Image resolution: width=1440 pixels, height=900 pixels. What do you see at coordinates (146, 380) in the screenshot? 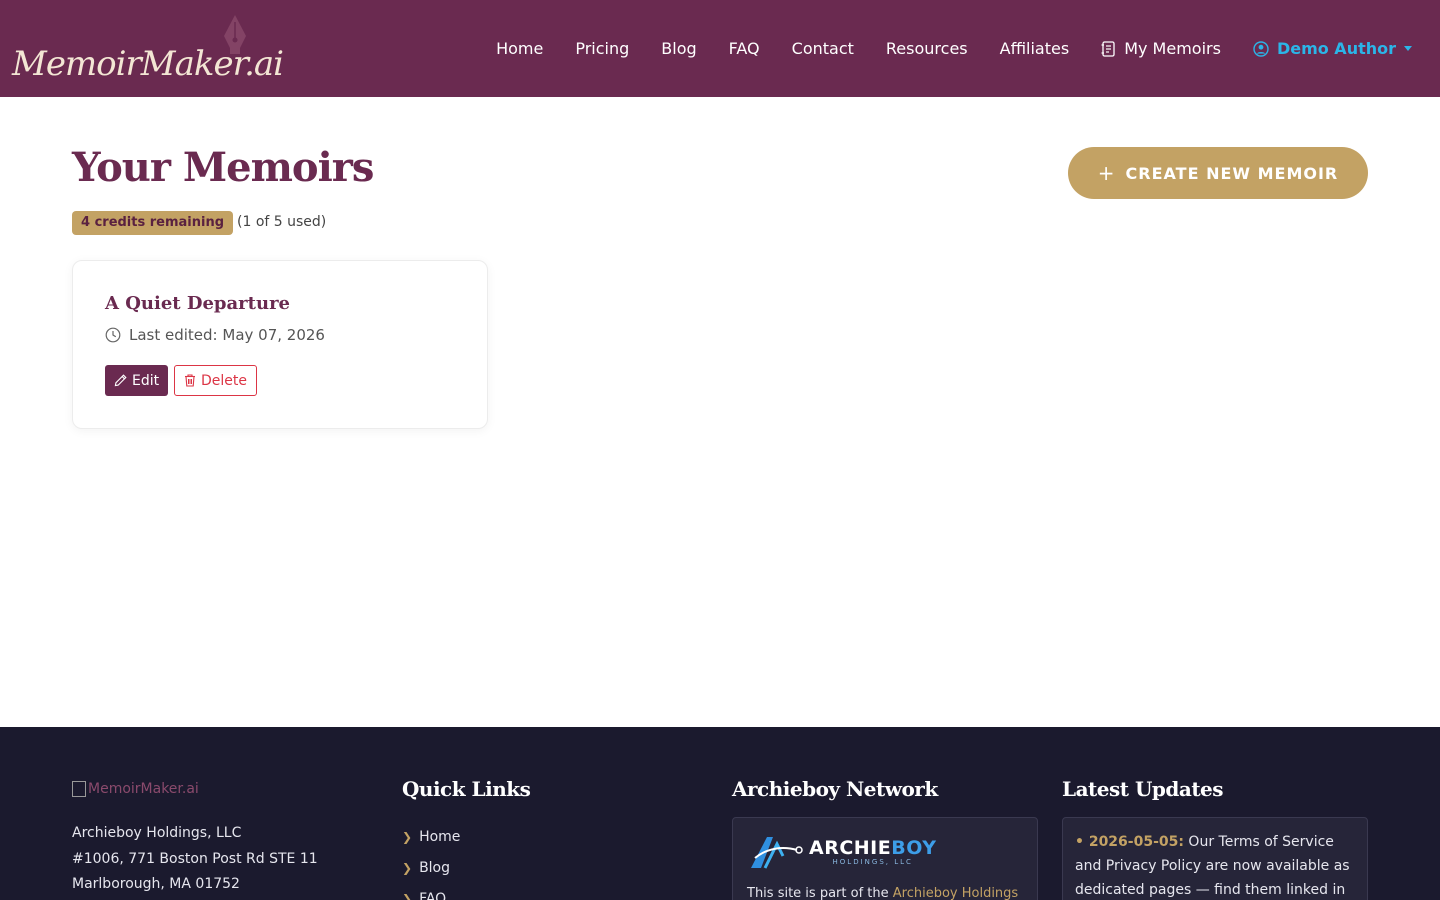
I see `edit-label: Edit` at bounding box center [146, 380].